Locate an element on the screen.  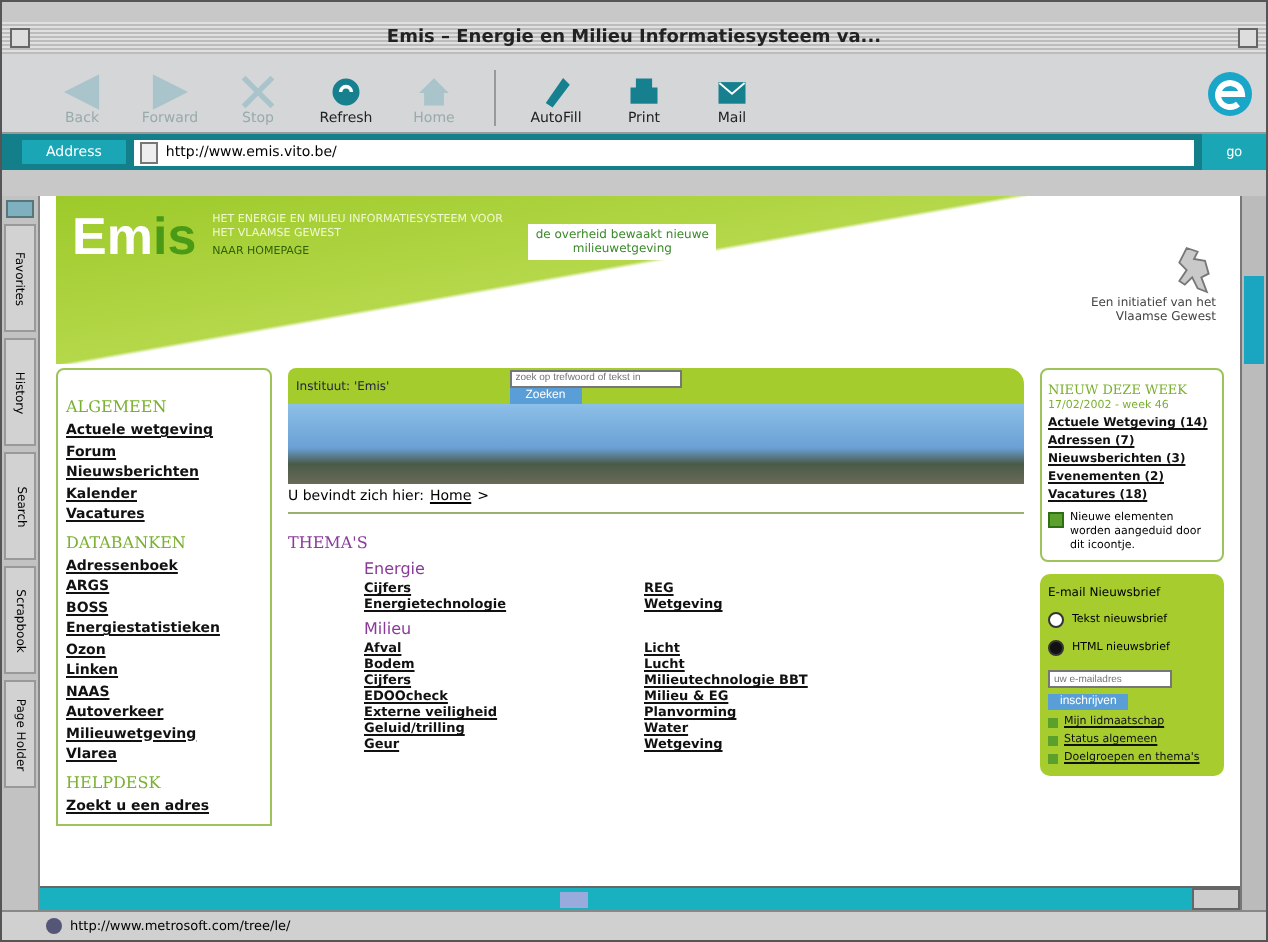
globe-icon is located at coordinates (54, 926).